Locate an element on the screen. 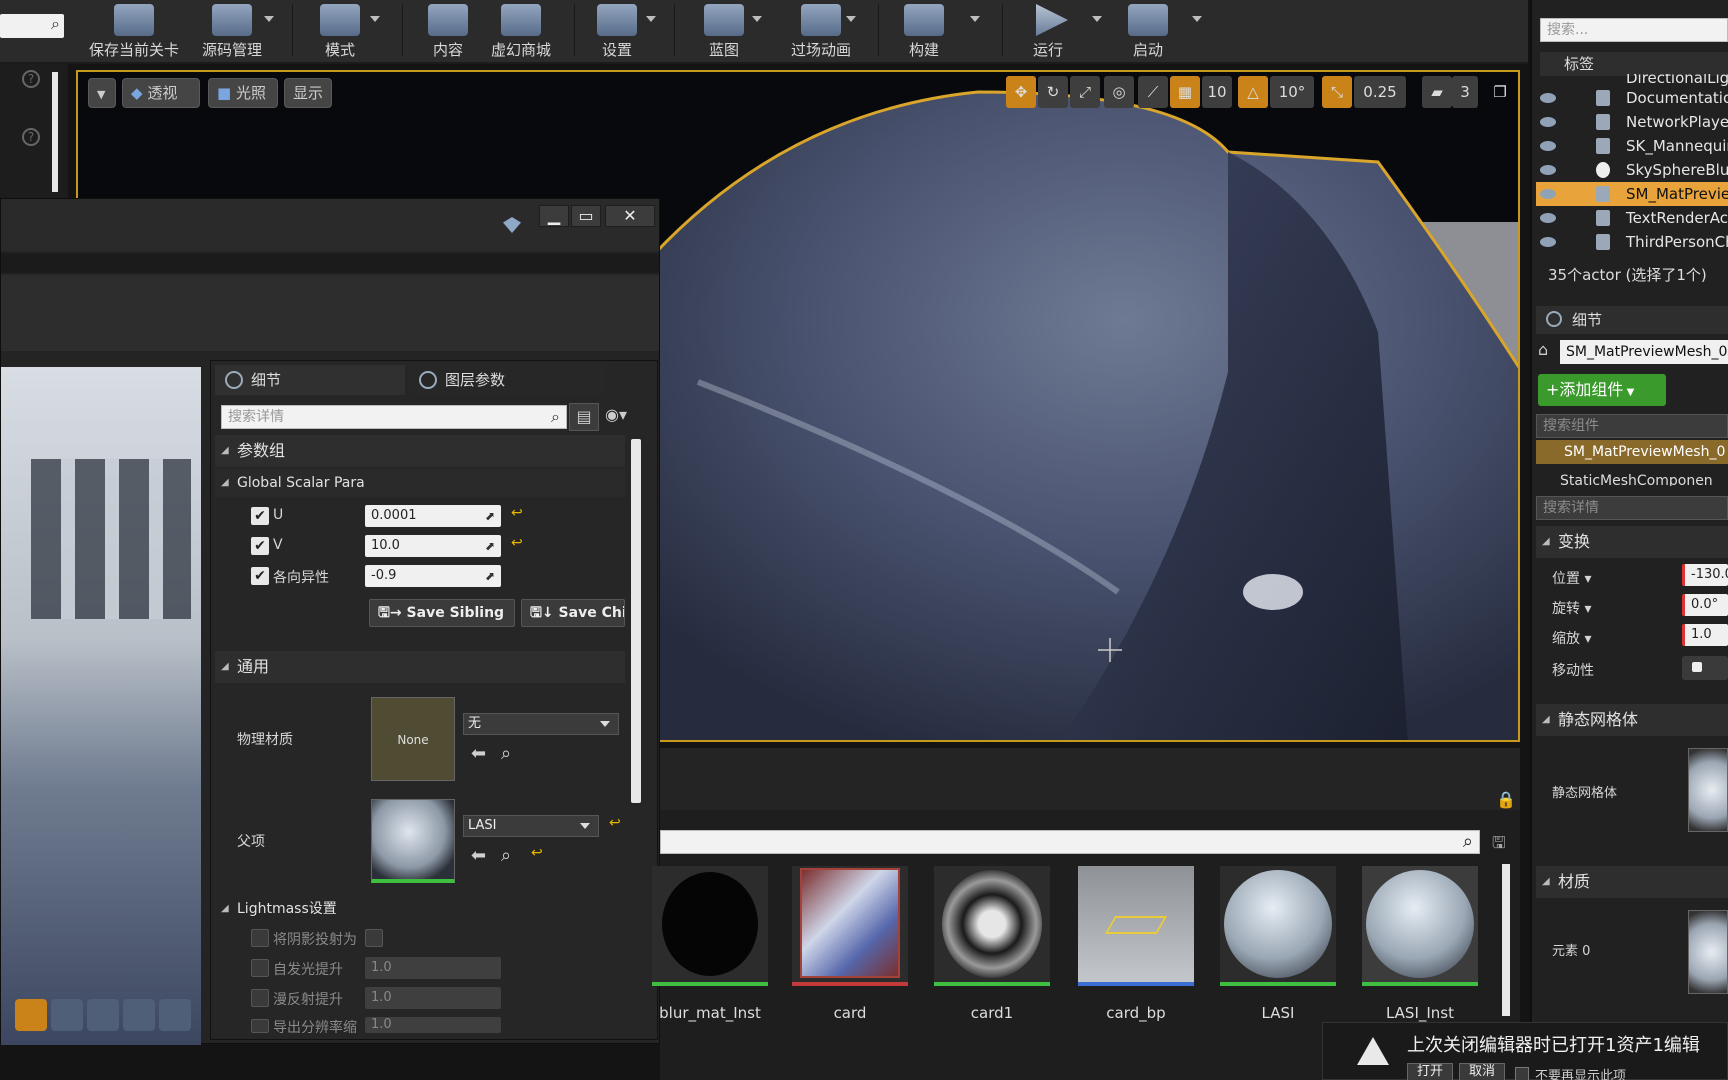 The image size is (1728, 1080). add-component-button: +添加组件 ▼ is located at coordinates (1602, 390).